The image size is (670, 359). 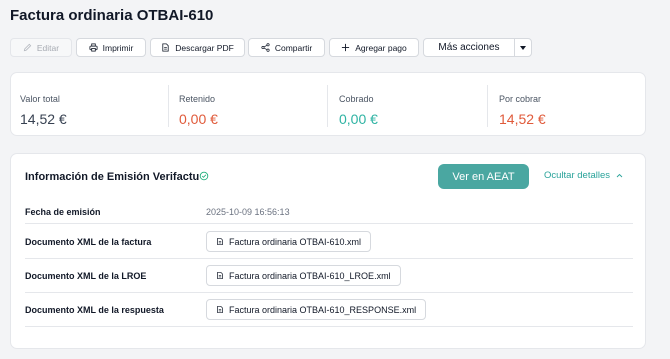 I want to click on more-actions-dropdown, so click(x=523, y=47).